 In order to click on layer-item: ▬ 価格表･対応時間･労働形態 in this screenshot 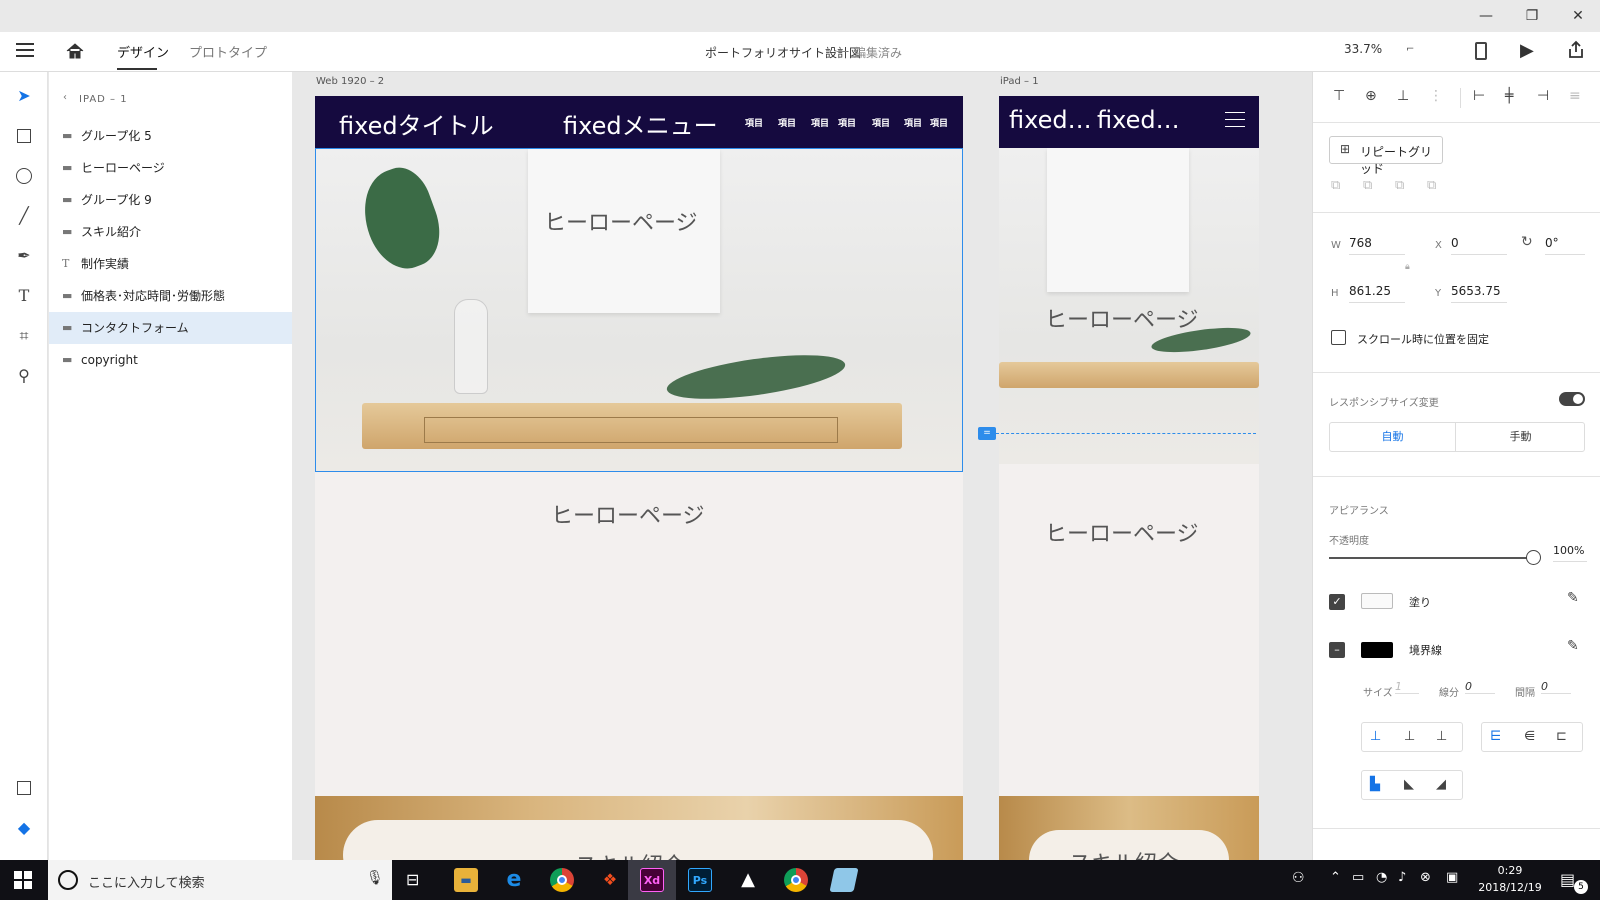, I will do `click(170, 296)`.